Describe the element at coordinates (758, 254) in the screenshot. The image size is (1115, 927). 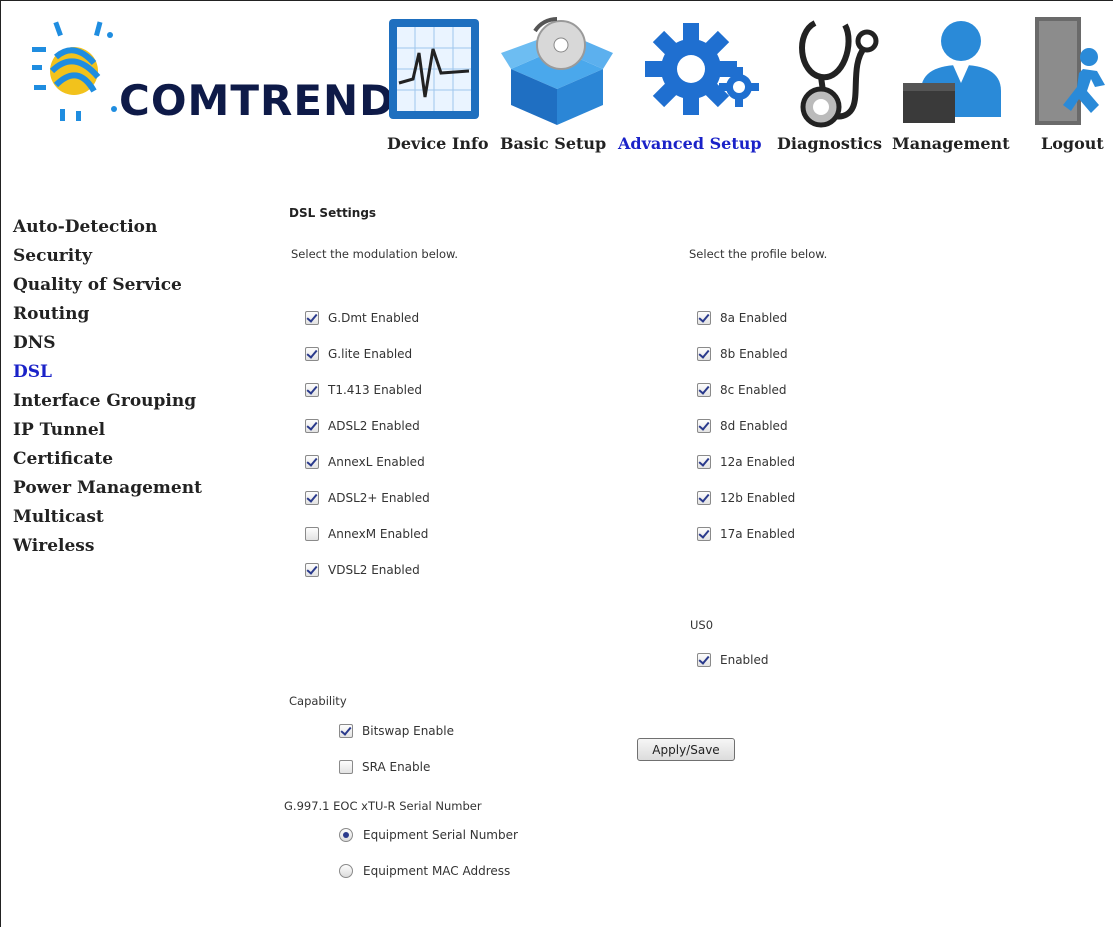
I see `profile-hint: Select the profile below.` at that location.